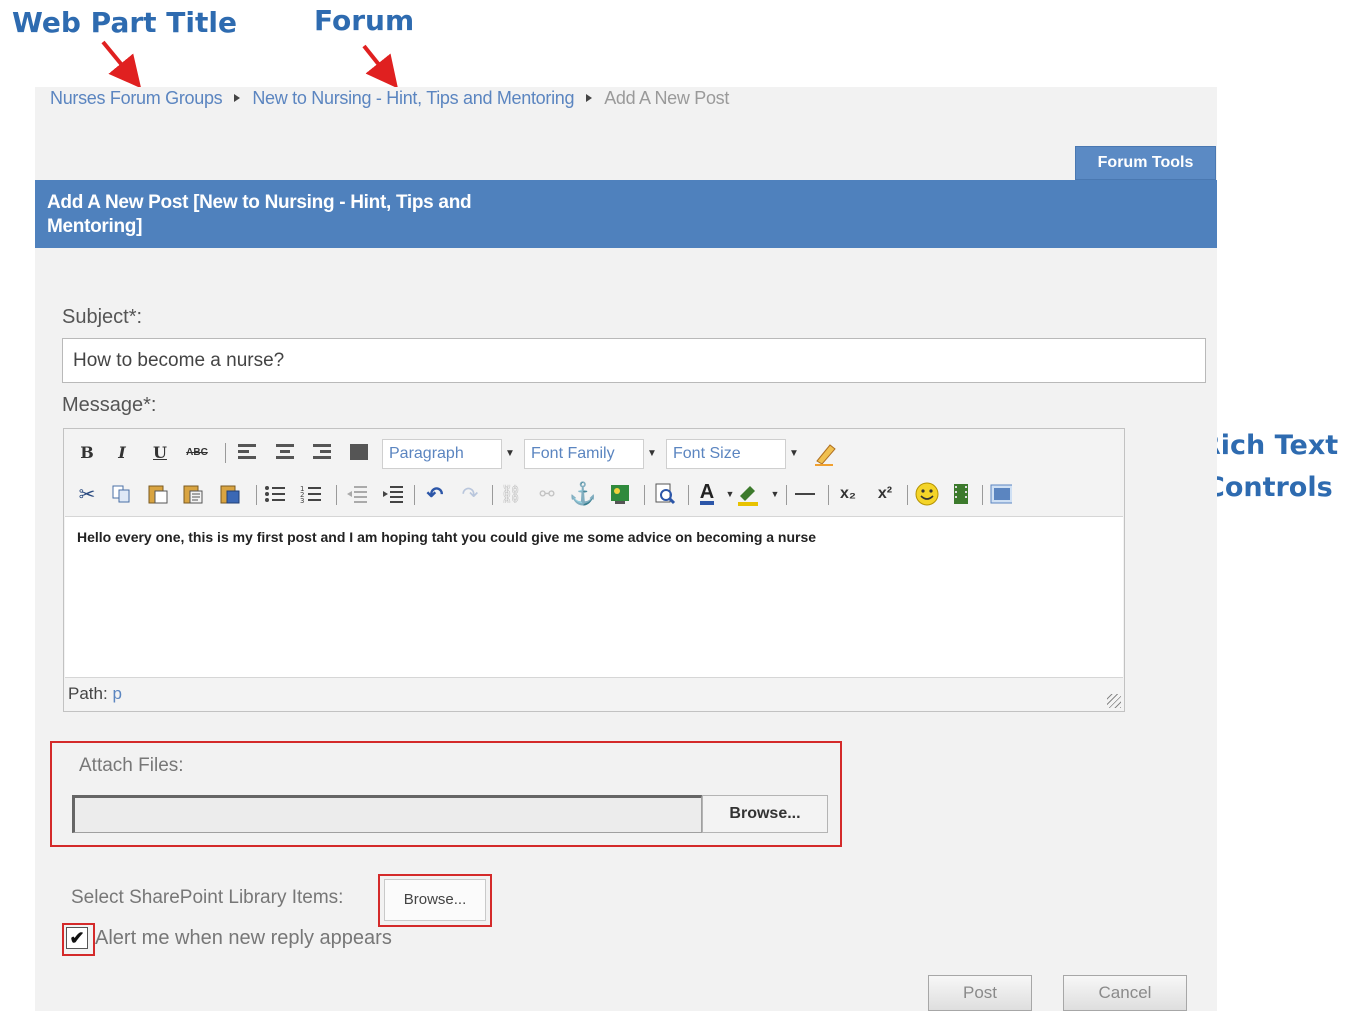 The image size is (1346, 1011). What do you see at coordinates (1125, 993) in the screenshot?
I see `cancel-button: Cancel` at bounding box center [1125, 993].